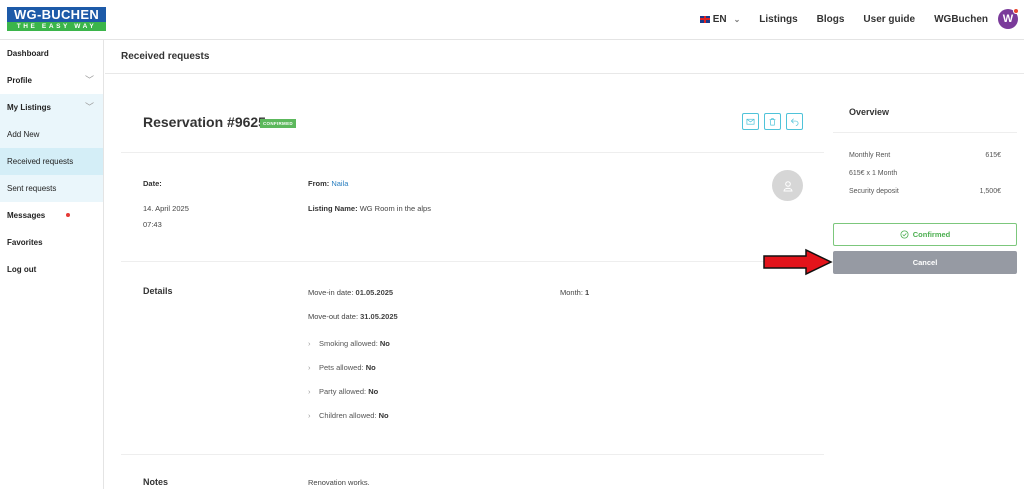 The width and height of the screenshot is (1024, 489). Describe the element at coordinates (925, 132) in the screenshot. I see `overview-divider` at that location.